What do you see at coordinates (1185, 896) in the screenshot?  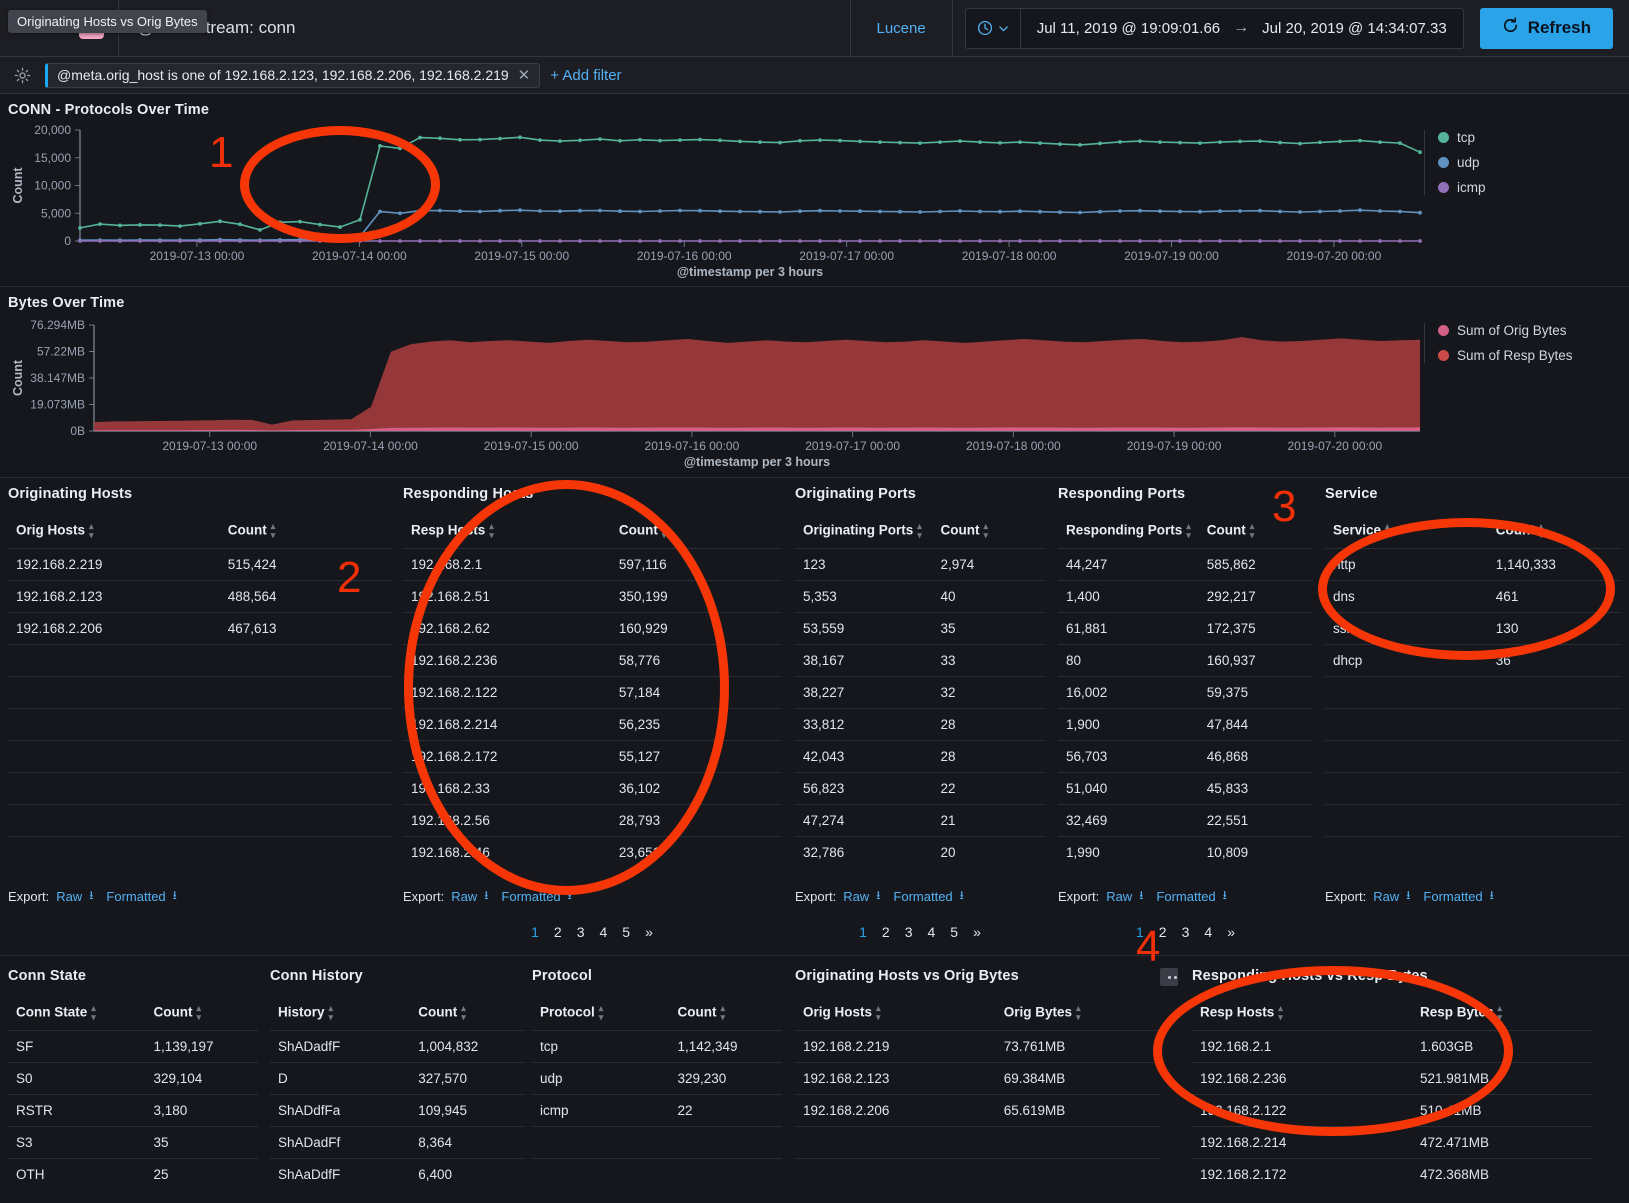 I see `export-responding-ports: Export: Raw ⭳ Formatted ⭳` at bounding box center [1185, 896].